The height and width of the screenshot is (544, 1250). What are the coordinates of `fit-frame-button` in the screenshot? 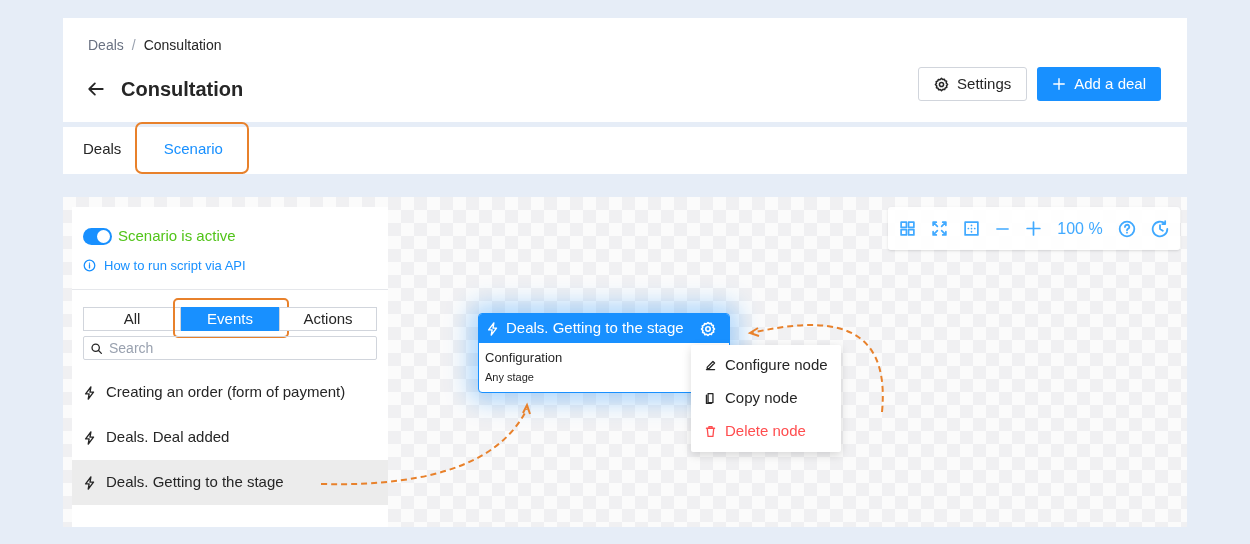 It's located at (972, 228).